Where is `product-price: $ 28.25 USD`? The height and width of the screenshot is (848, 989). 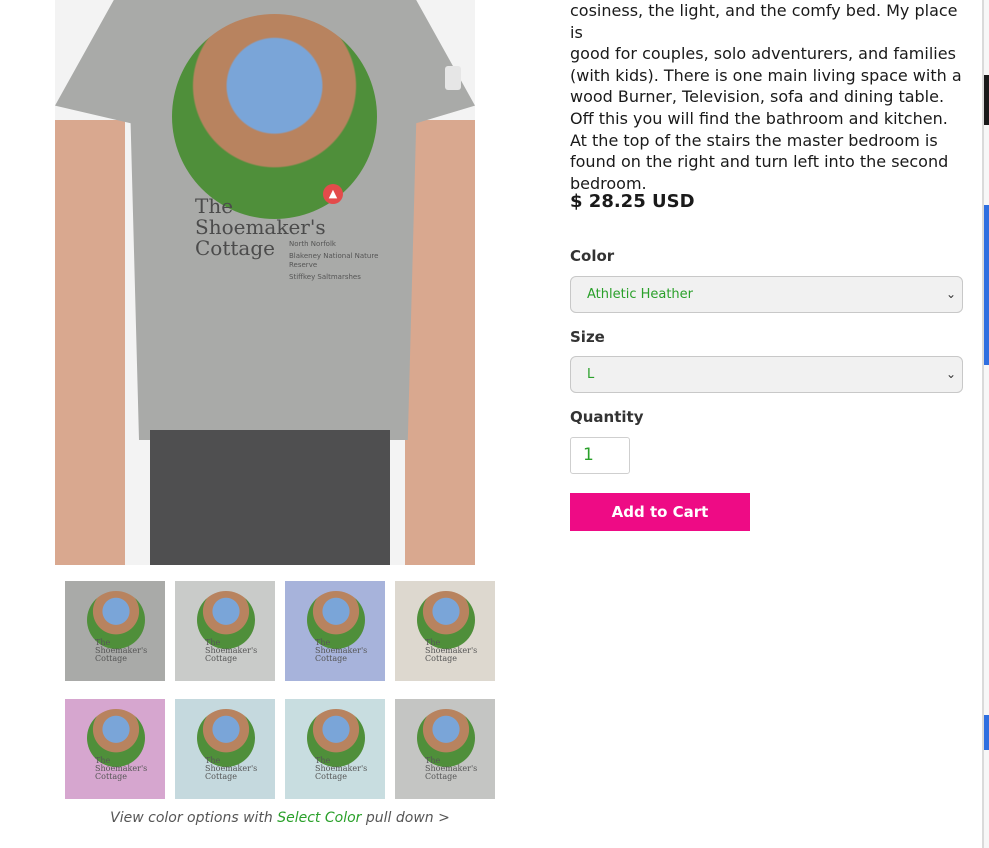 product-price: $ 28.25 USD is located at coordinates (632, 201).